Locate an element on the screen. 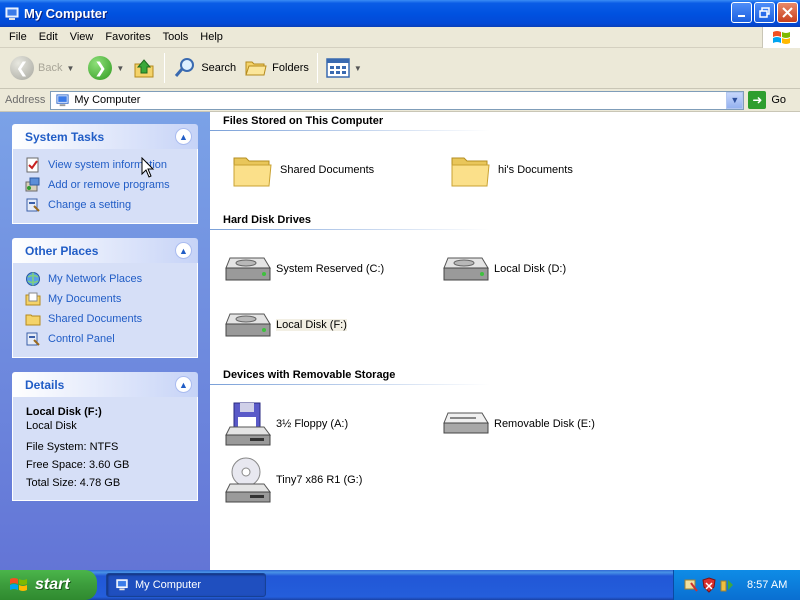 The height and width of the screenshot is (600, 800). network-places-icon is located at coordinates (33, 279).